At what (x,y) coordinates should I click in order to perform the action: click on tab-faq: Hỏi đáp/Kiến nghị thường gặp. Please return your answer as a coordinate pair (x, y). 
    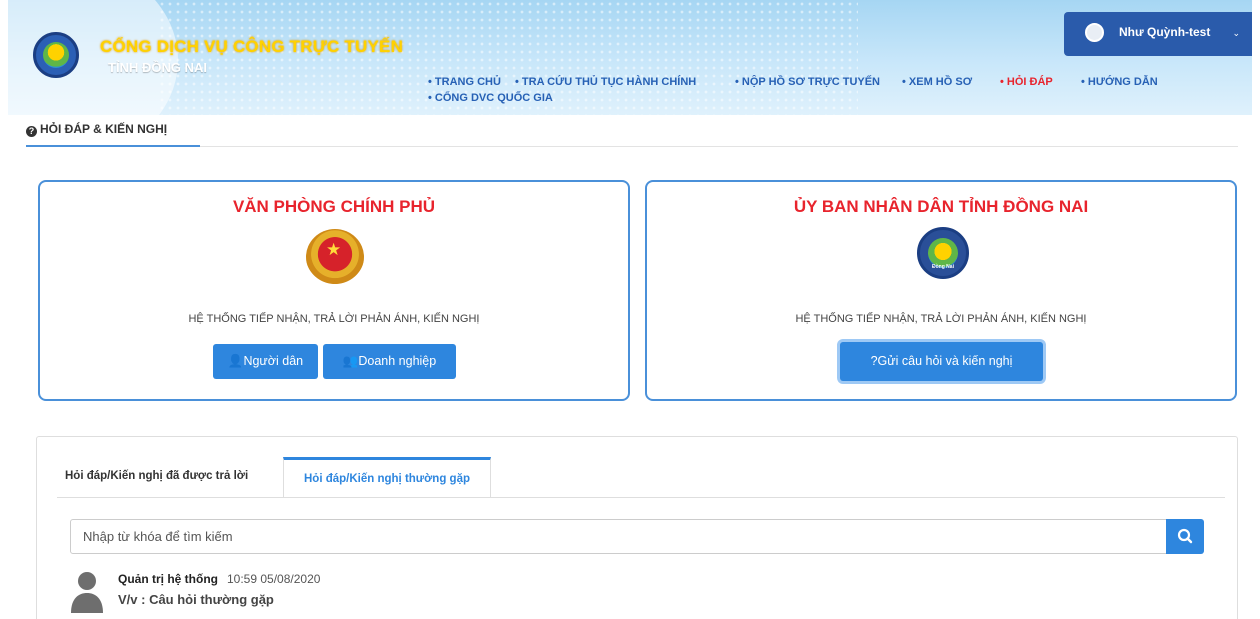
    Looking at the image, I should click on (387, 477).